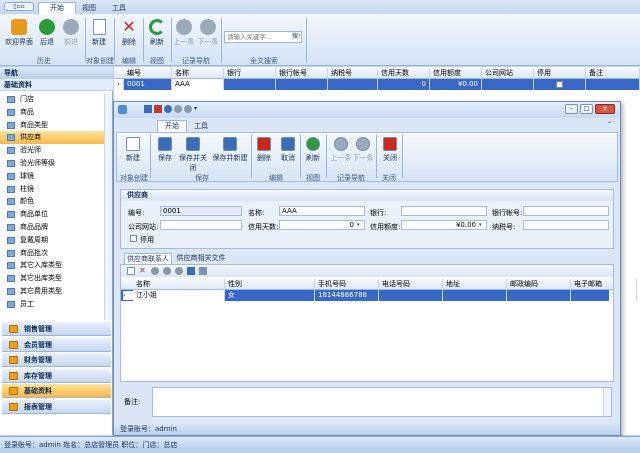 The height and width of the screenshot is (453, 640). What do you see at coordinates (270, 284) in the screenshot?
I see `column-header: 性别` at bounding box center [270, 284].